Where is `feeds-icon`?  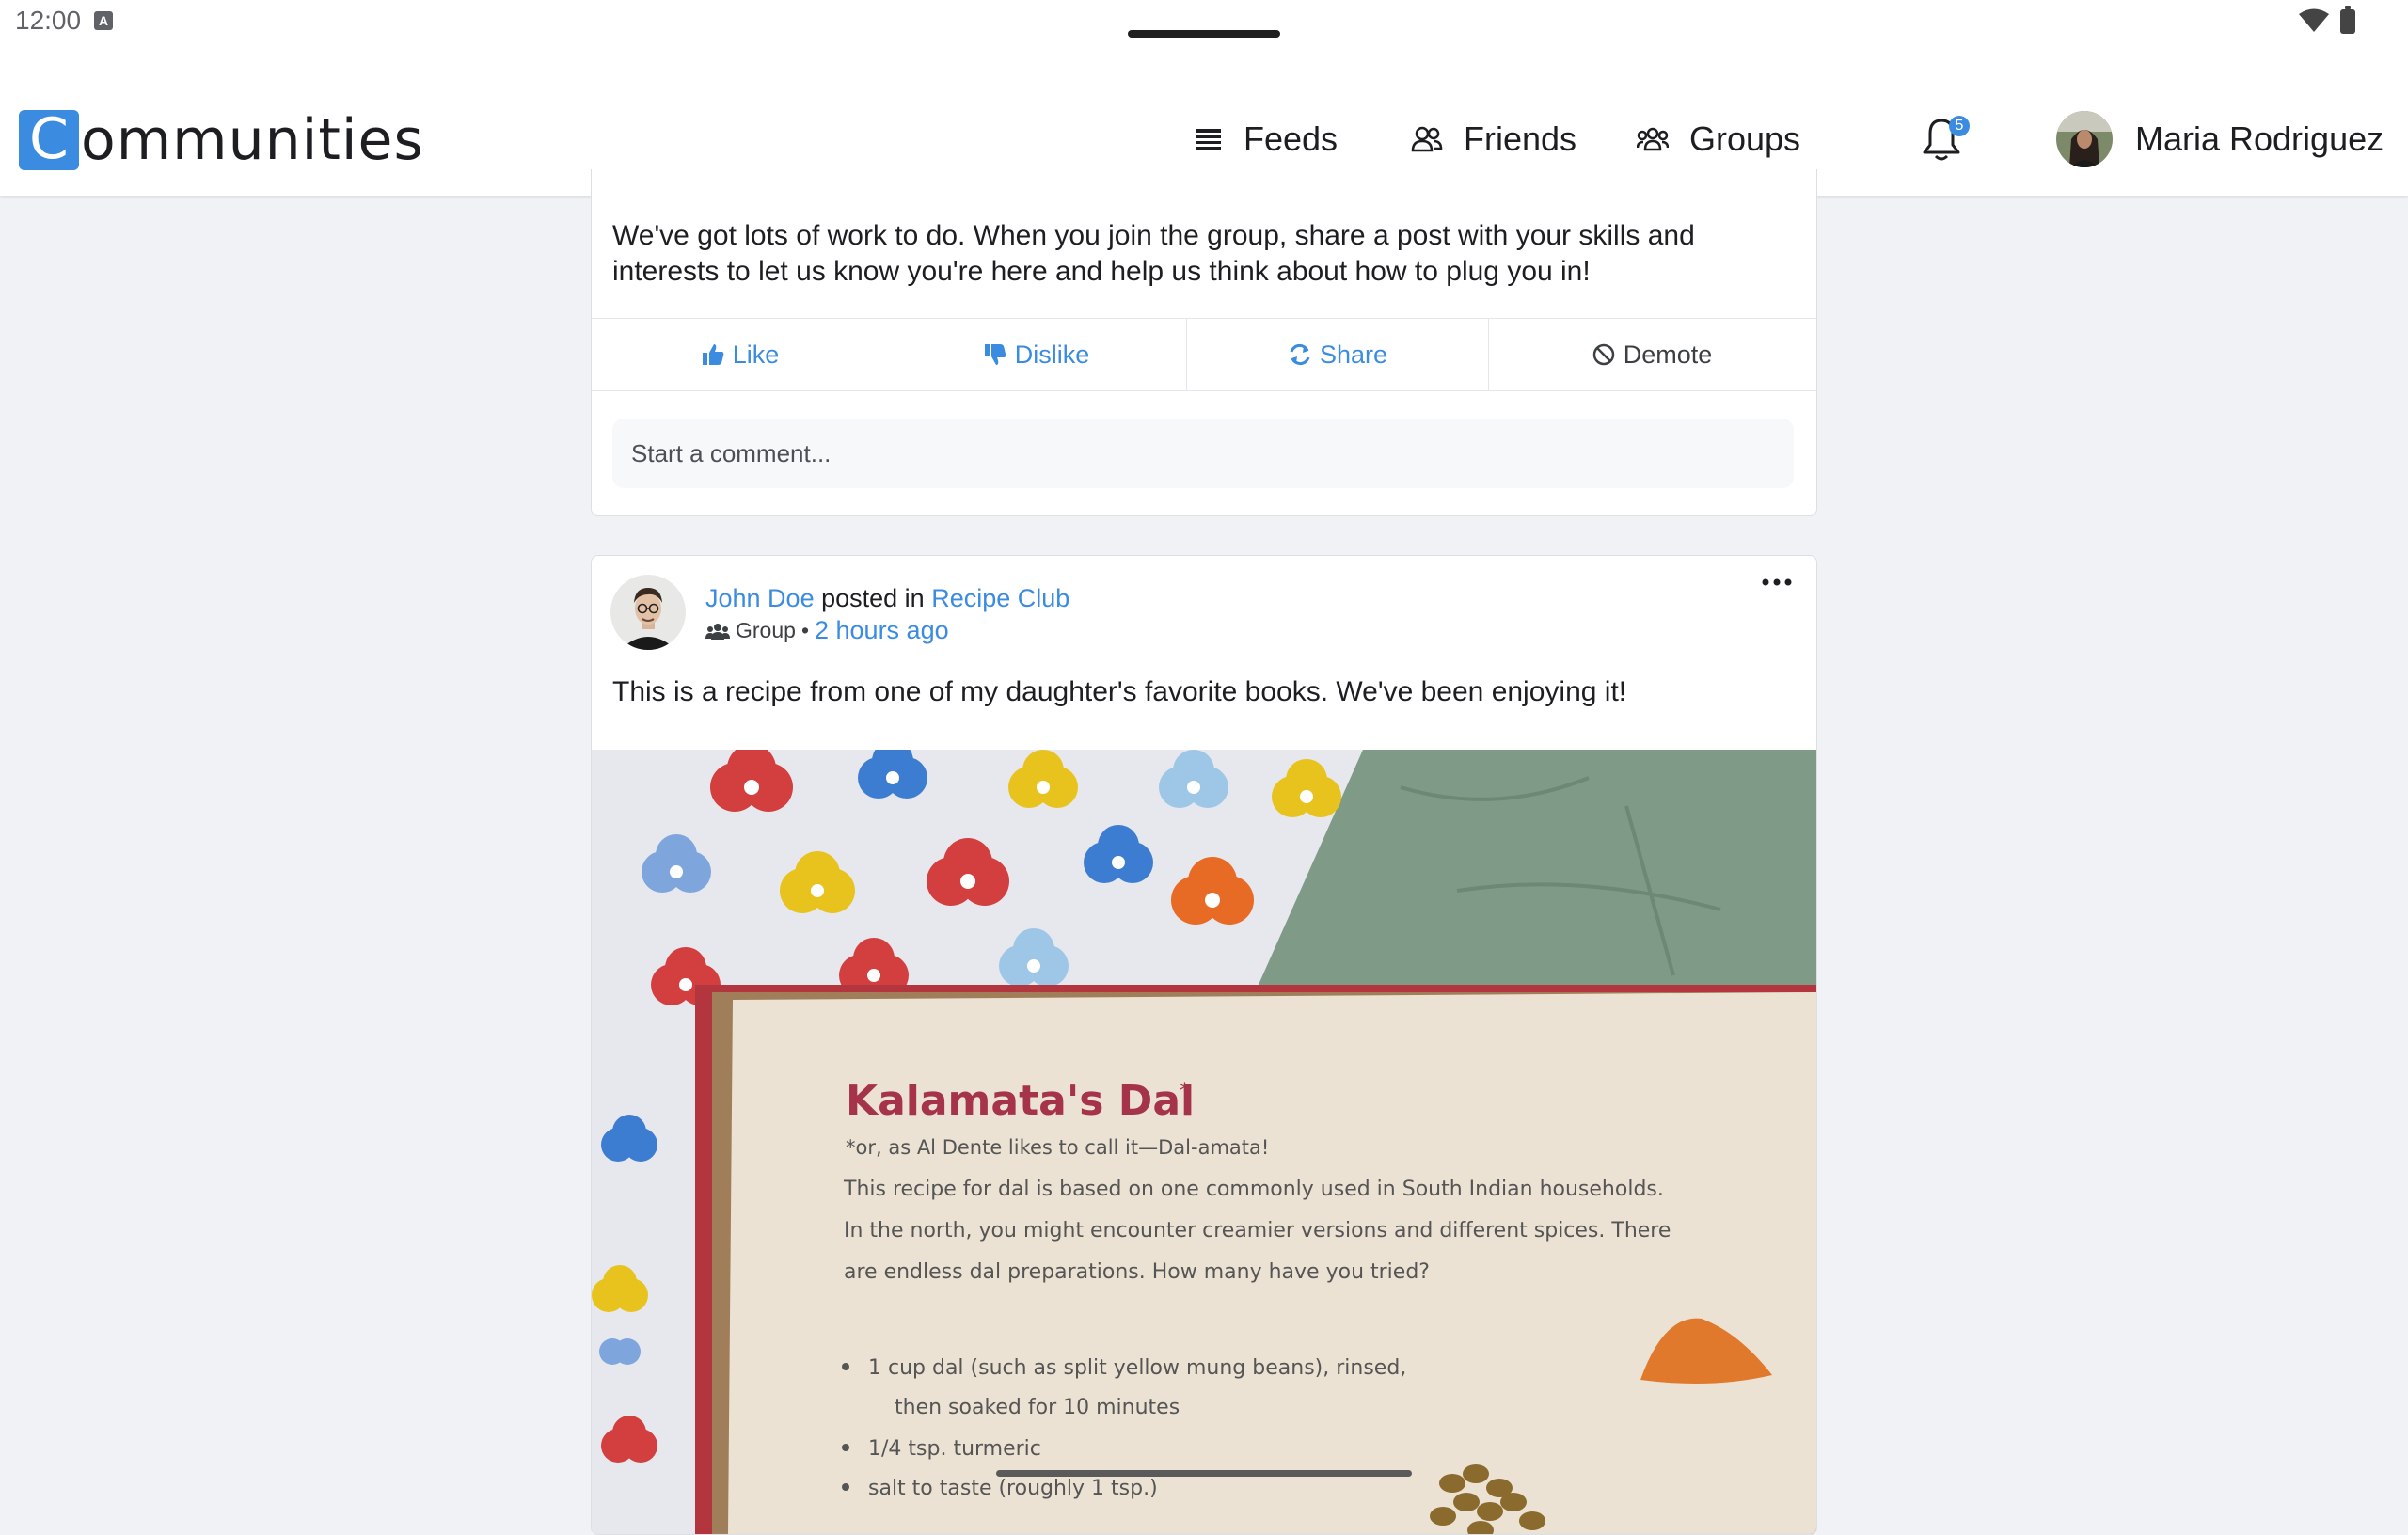 feeds-icon is located at coordinates (1208, 139).